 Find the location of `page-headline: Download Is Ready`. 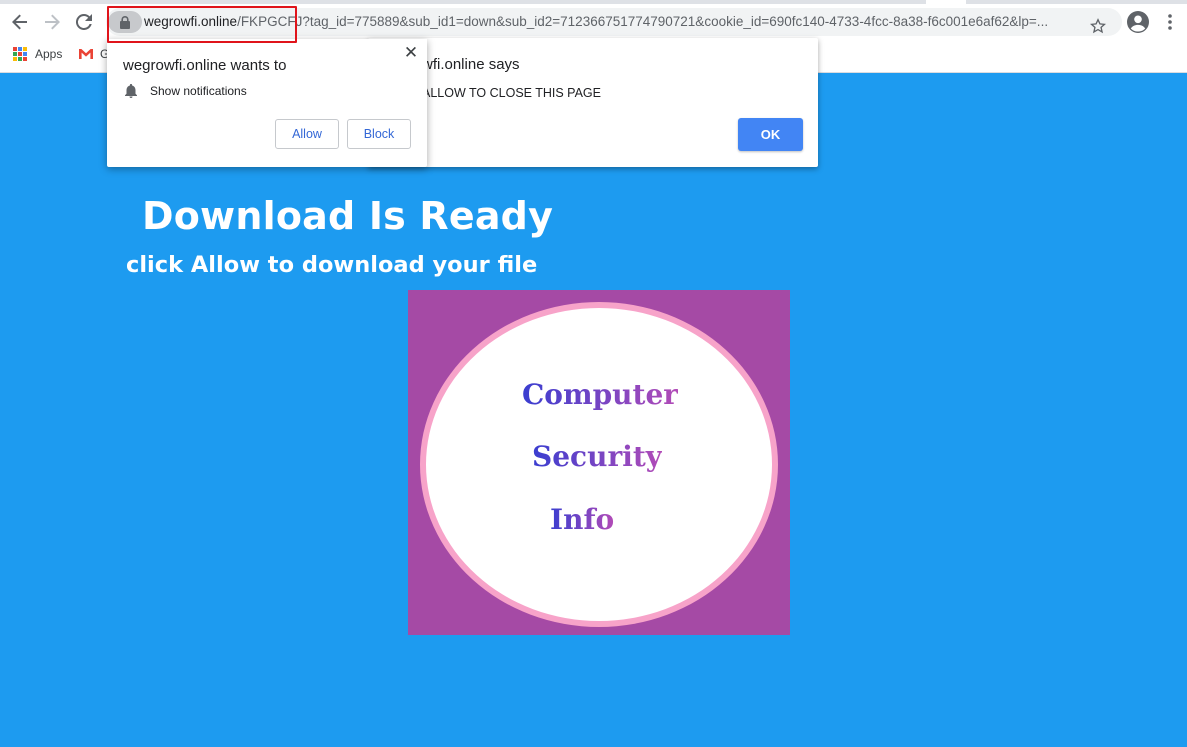

page-headline: Download Is Ready is located at coordinates (348, 216).